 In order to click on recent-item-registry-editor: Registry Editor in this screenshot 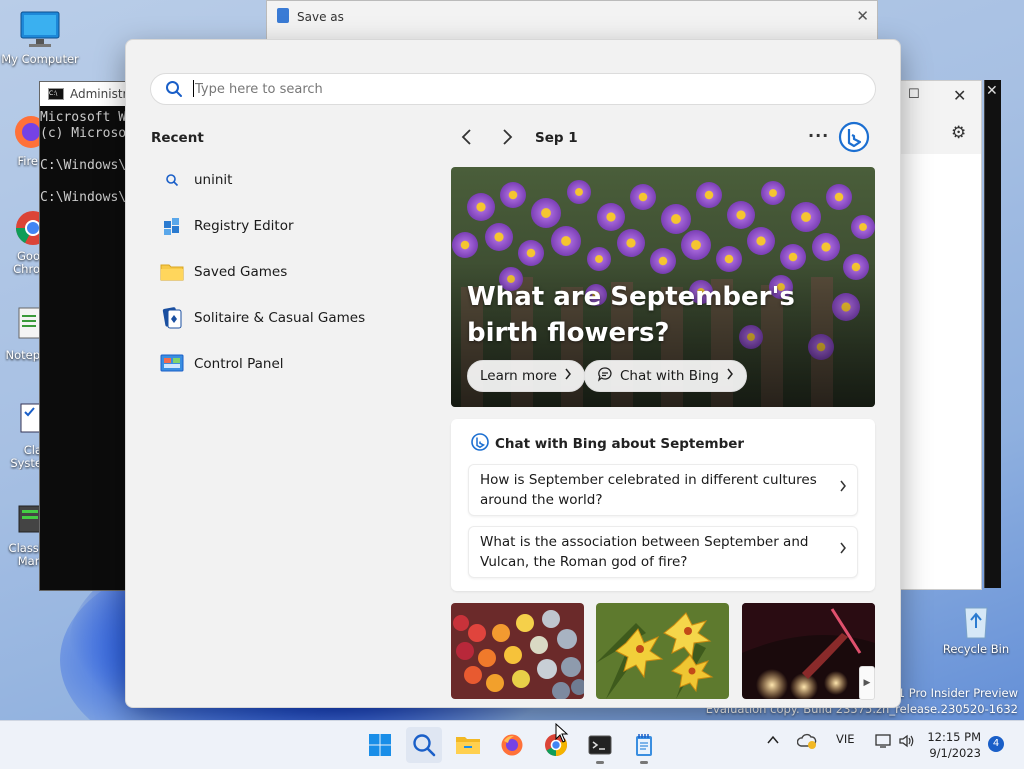, I will do `click(290, 226)`.